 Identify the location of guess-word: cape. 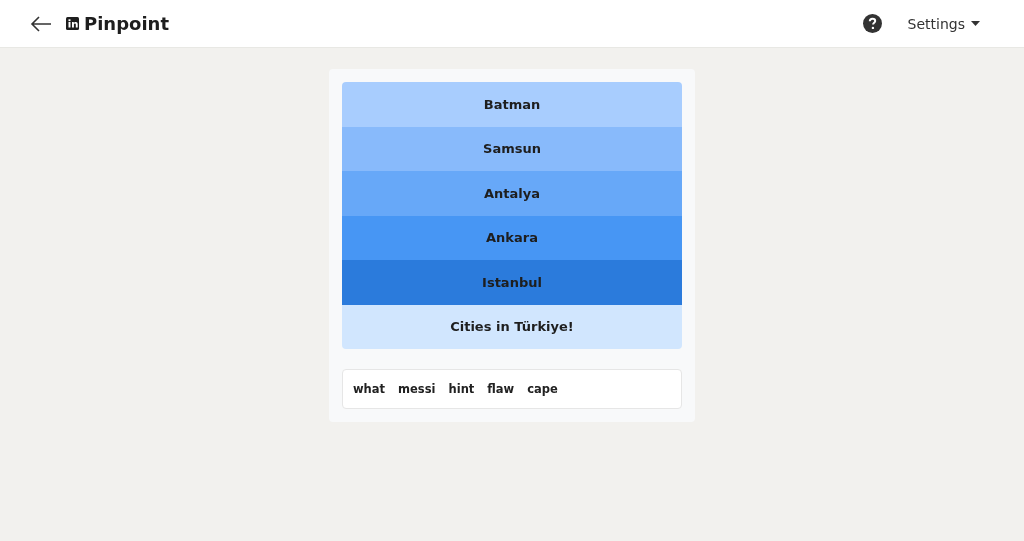
(542, 389).